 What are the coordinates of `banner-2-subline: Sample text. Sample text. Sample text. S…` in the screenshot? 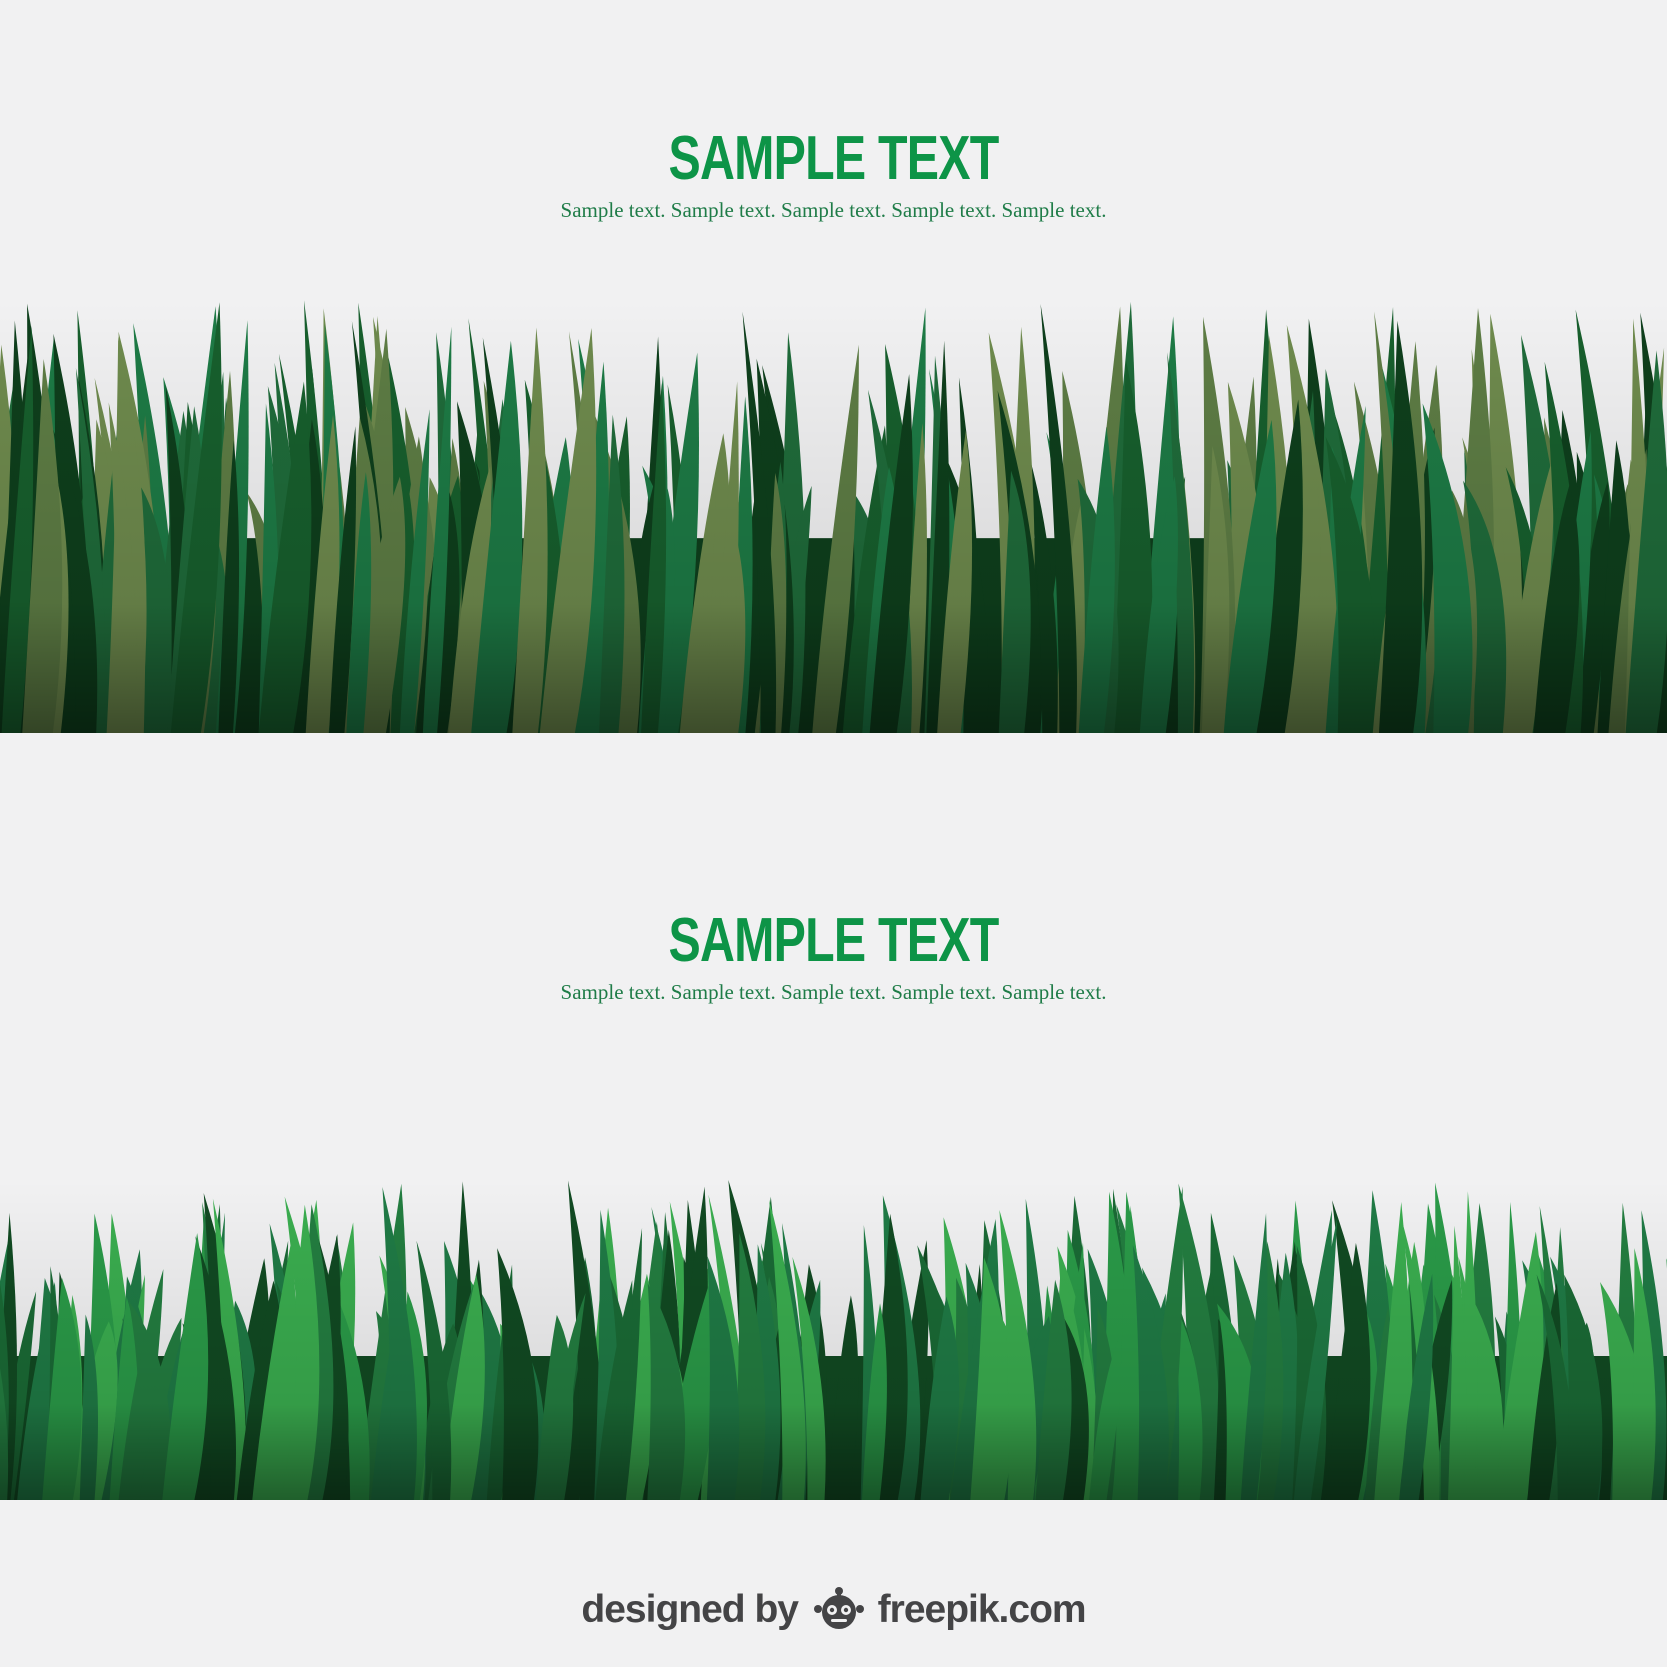 It's located at (833, 992).